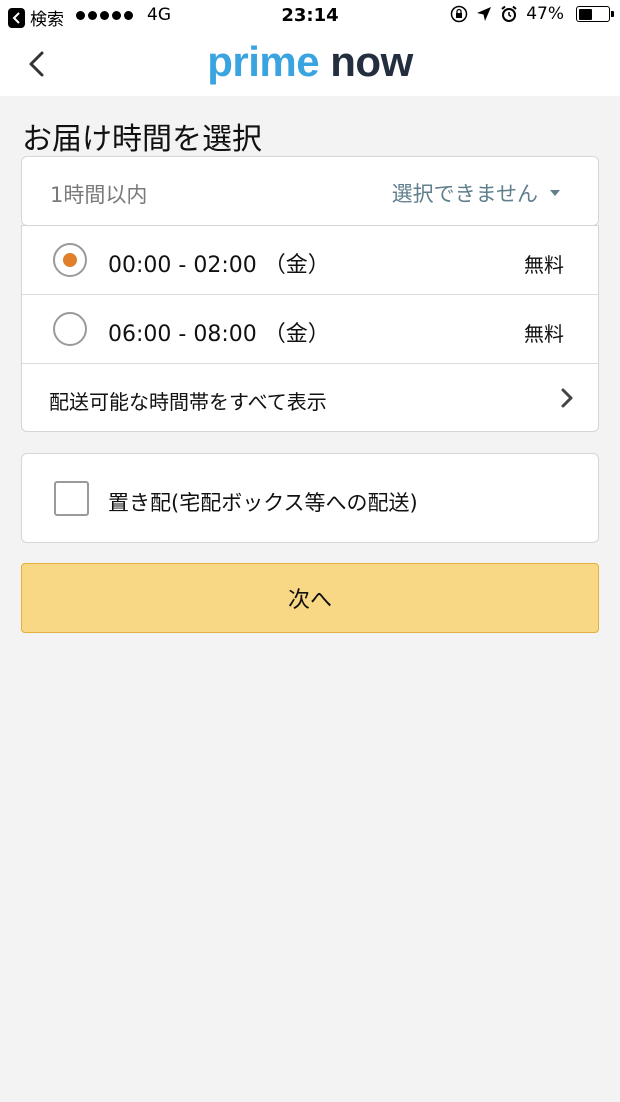  What do you see at coordinates (310, 191) in the screenshot?
I see `delivery-window-selector: 1時間以内 選択できません` at bounding box center [310, 191].